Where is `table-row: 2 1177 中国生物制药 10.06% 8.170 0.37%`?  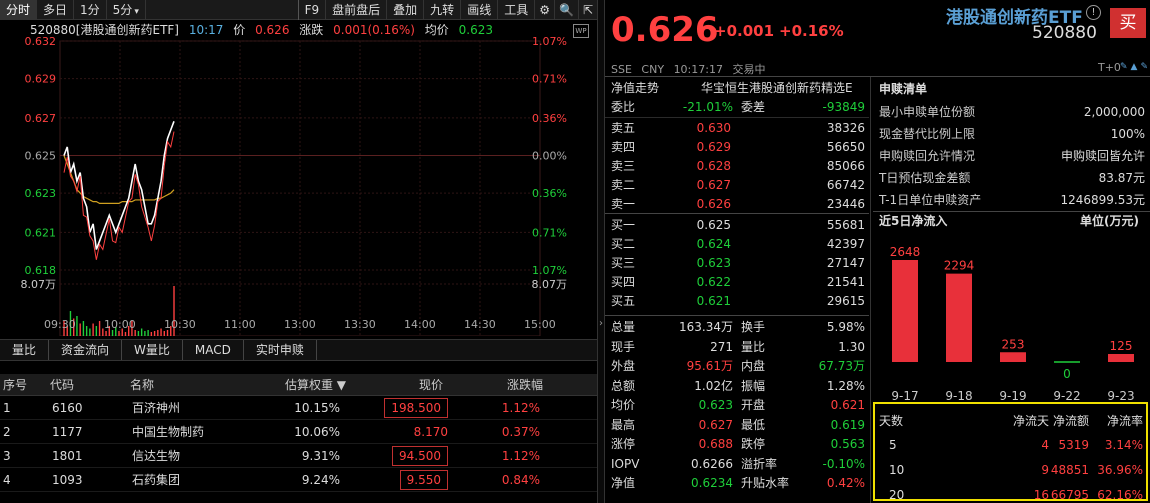
table-row: 2 1177 中国生物制药 10.06% 8.170 0.37% is located at coordinates (298, 432).